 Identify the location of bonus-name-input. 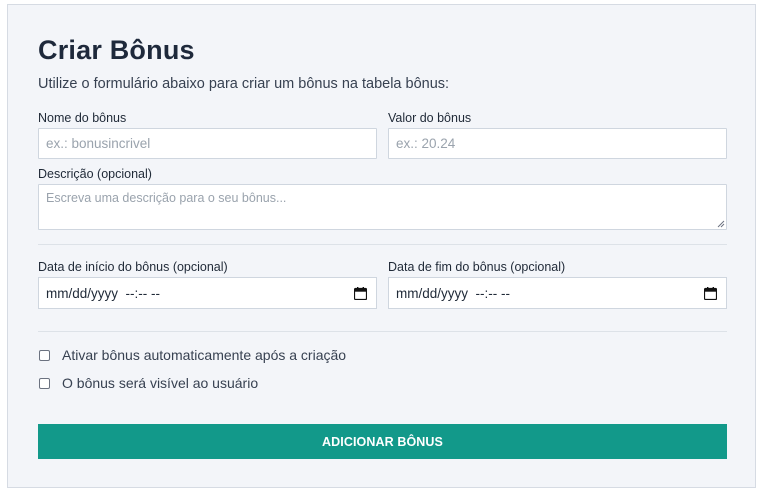
(207, 143).